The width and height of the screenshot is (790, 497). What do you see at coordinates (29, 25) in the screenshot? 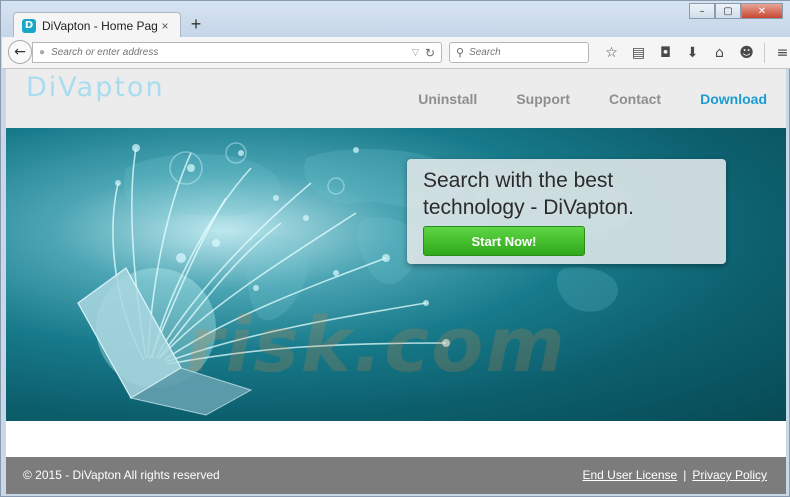
I see `divapton-favicon-icon: D` at bounding box center [29, 25].